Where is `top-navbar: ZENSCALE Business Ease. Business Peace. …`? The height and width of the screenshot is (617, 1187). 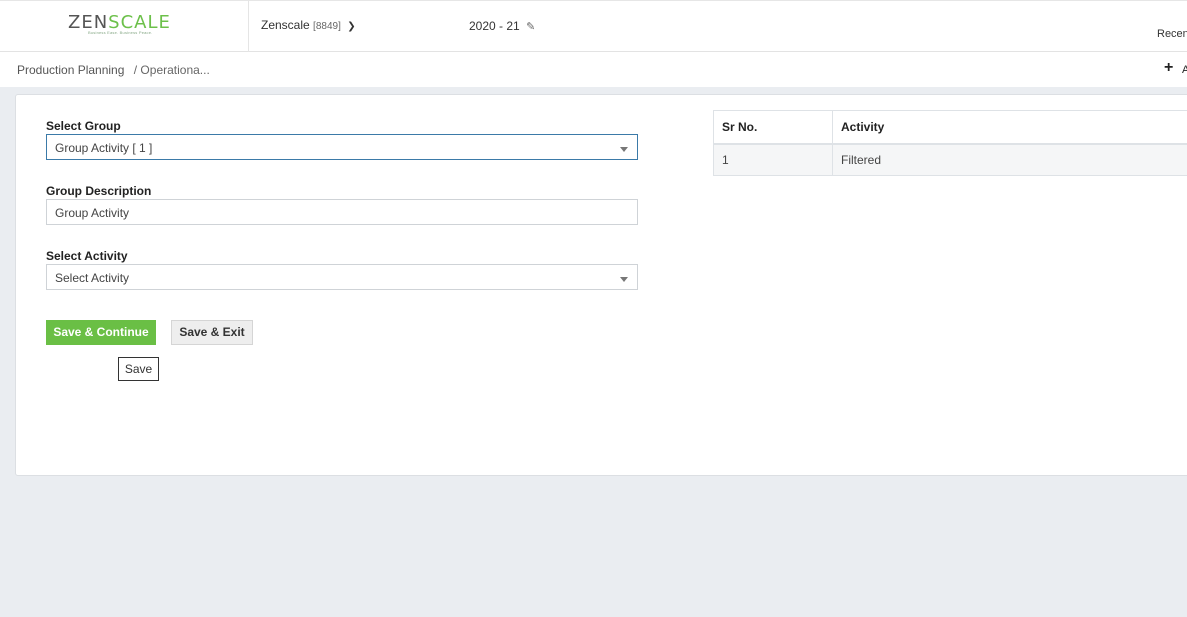
top-navbar: ZENSCALE Business Ease. Business Peace. … is located at coordinates (593, 26).